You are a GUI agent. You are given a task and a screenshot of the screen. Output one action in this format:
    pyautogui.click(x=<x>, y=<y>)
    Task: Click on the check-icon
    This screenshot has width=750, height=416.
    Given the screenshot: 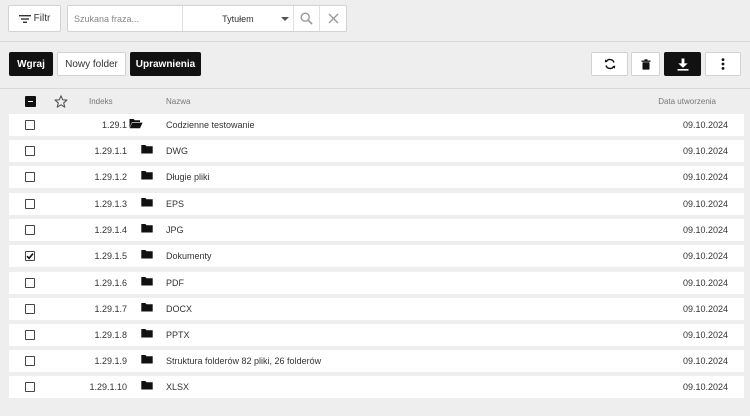 What is the action you would take?
    pyautogui.click(x=30, y=256)
    